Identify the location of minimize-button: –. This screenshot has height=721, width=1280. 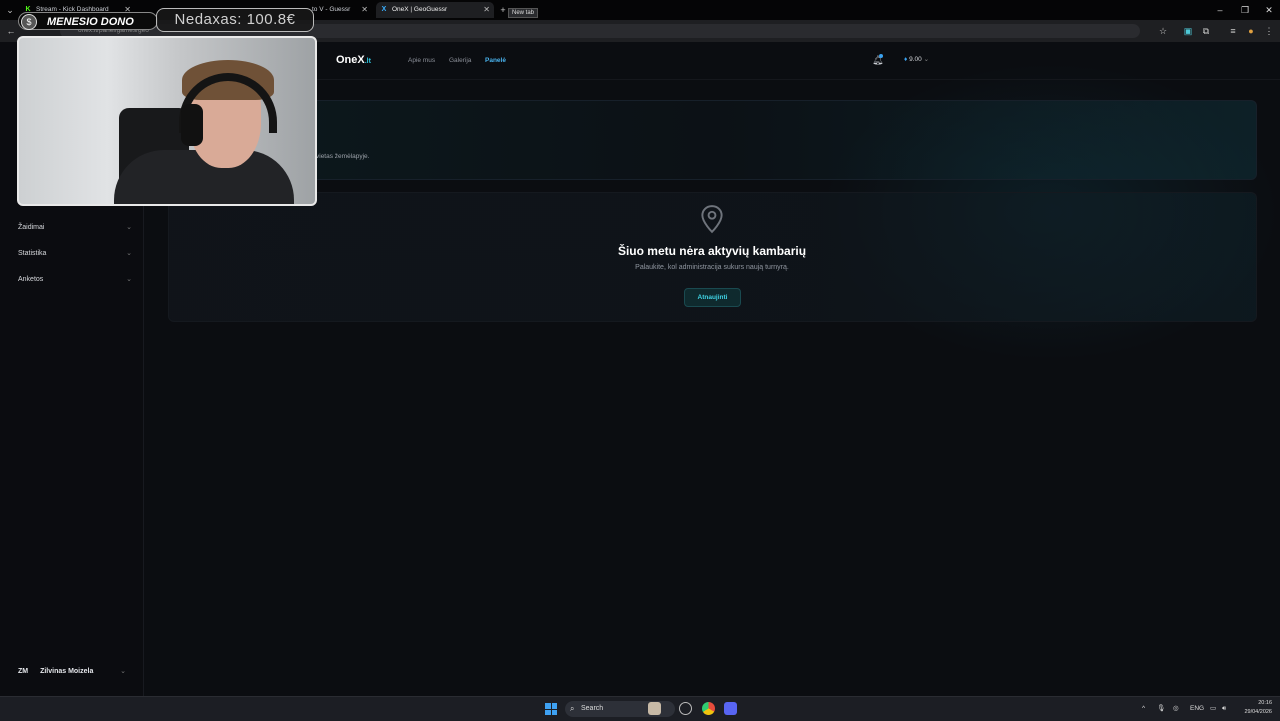
(1220, 10).